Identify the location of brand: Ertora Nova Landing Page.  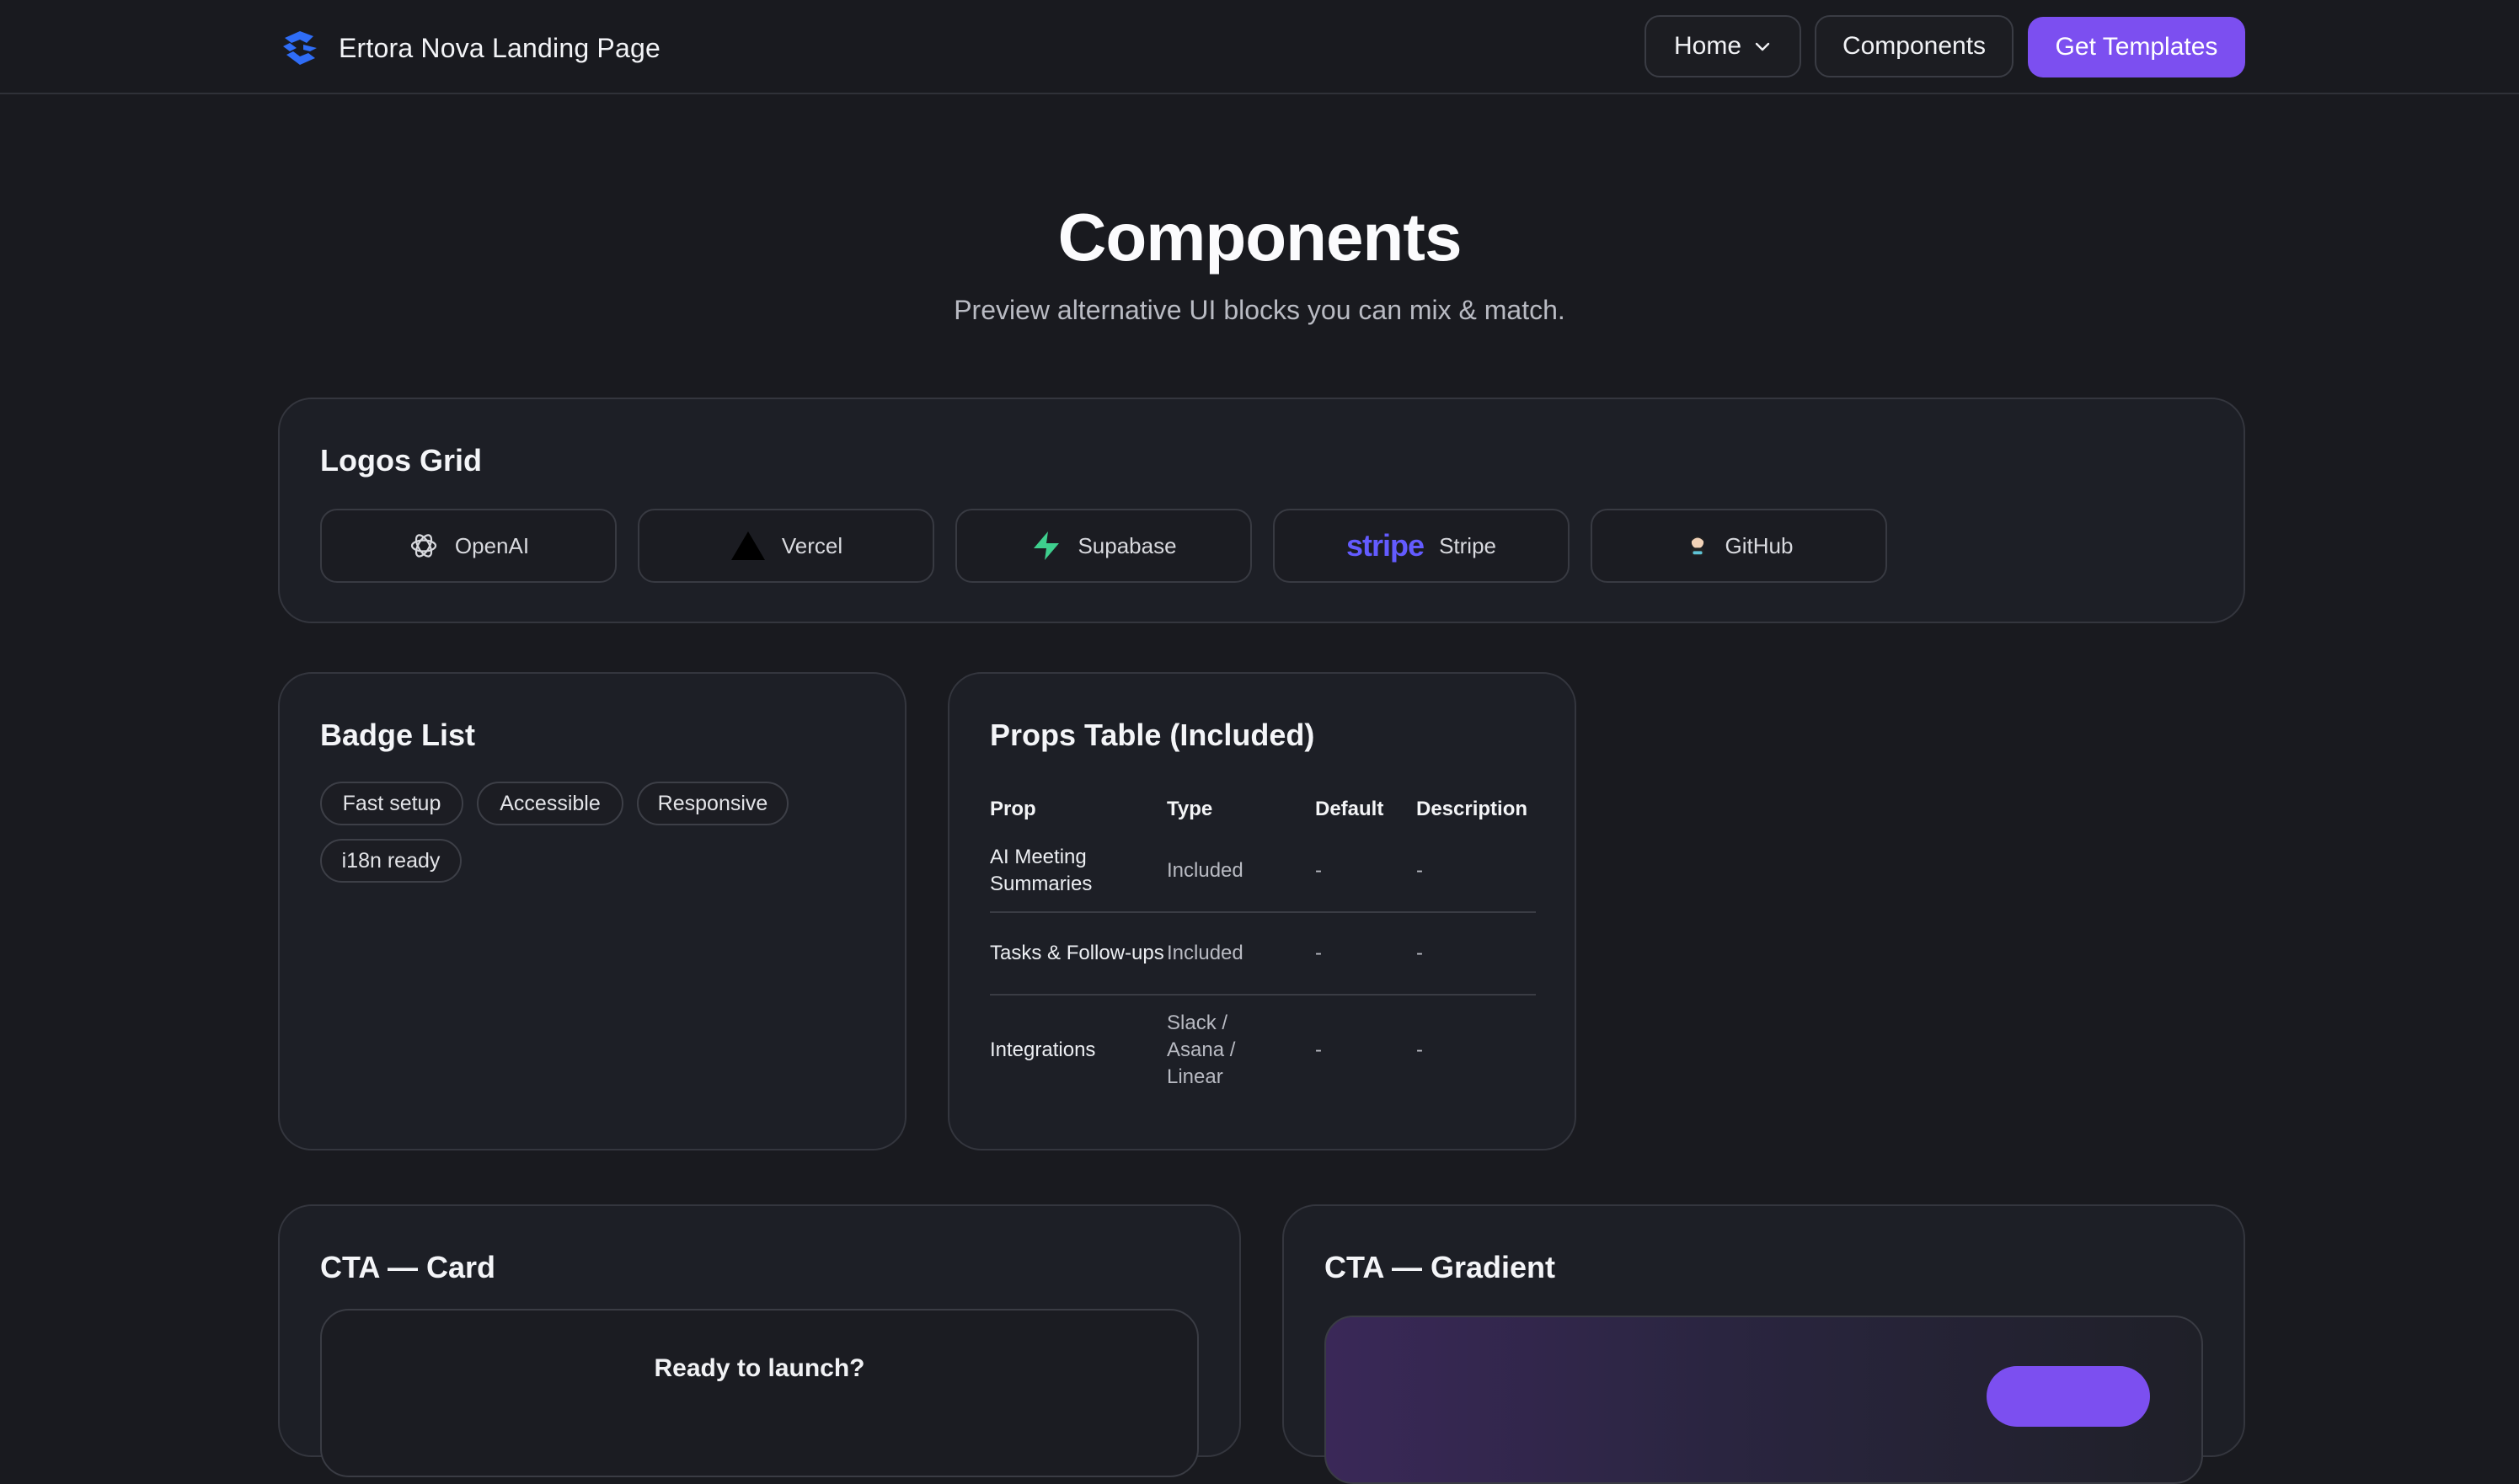
(469, 48).